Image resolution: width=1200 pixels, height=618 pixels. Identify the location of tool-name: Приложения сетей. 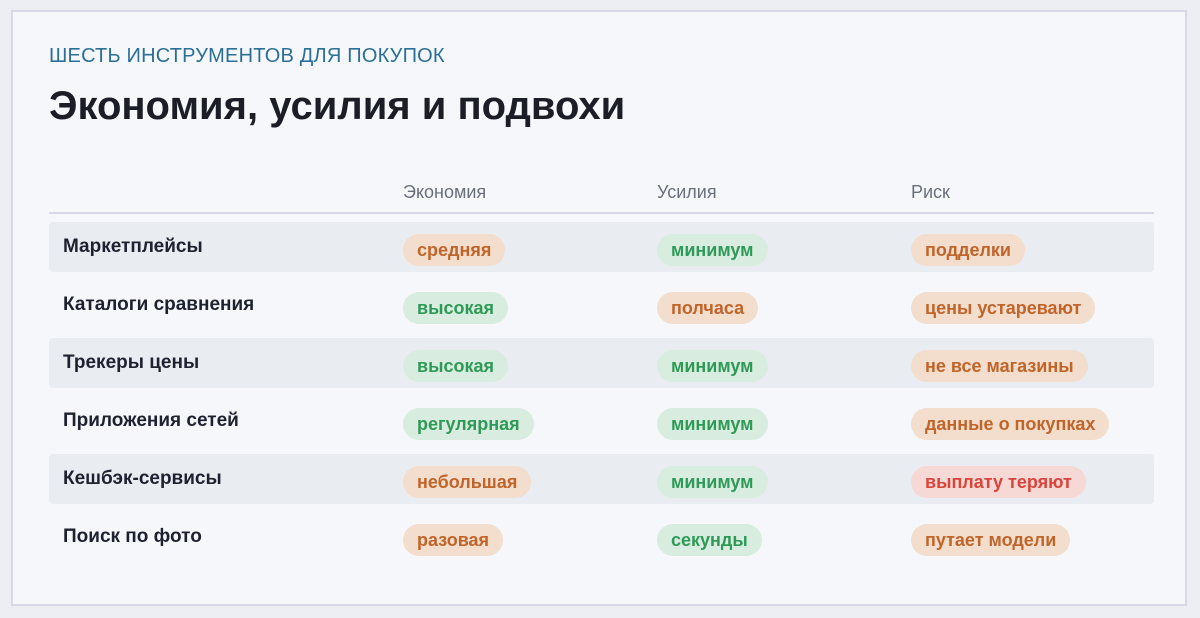
(151, 420).